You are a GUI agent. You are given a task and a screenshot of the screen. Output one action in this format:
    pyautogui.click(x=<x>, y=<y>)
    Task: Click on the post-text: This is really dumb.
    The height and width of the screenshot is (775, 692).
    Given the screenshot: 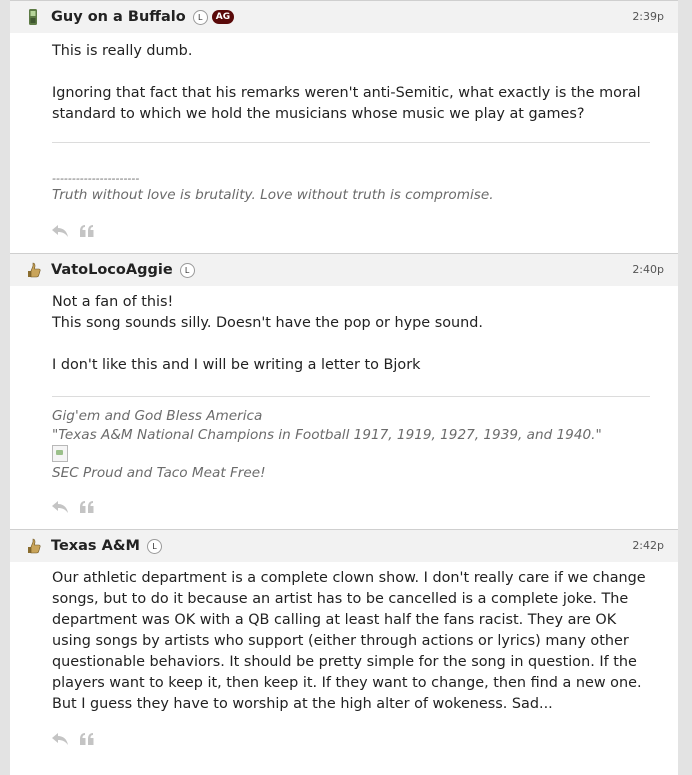 What is the action you would take?
    pyautogui.click(x=122, y=51)
    